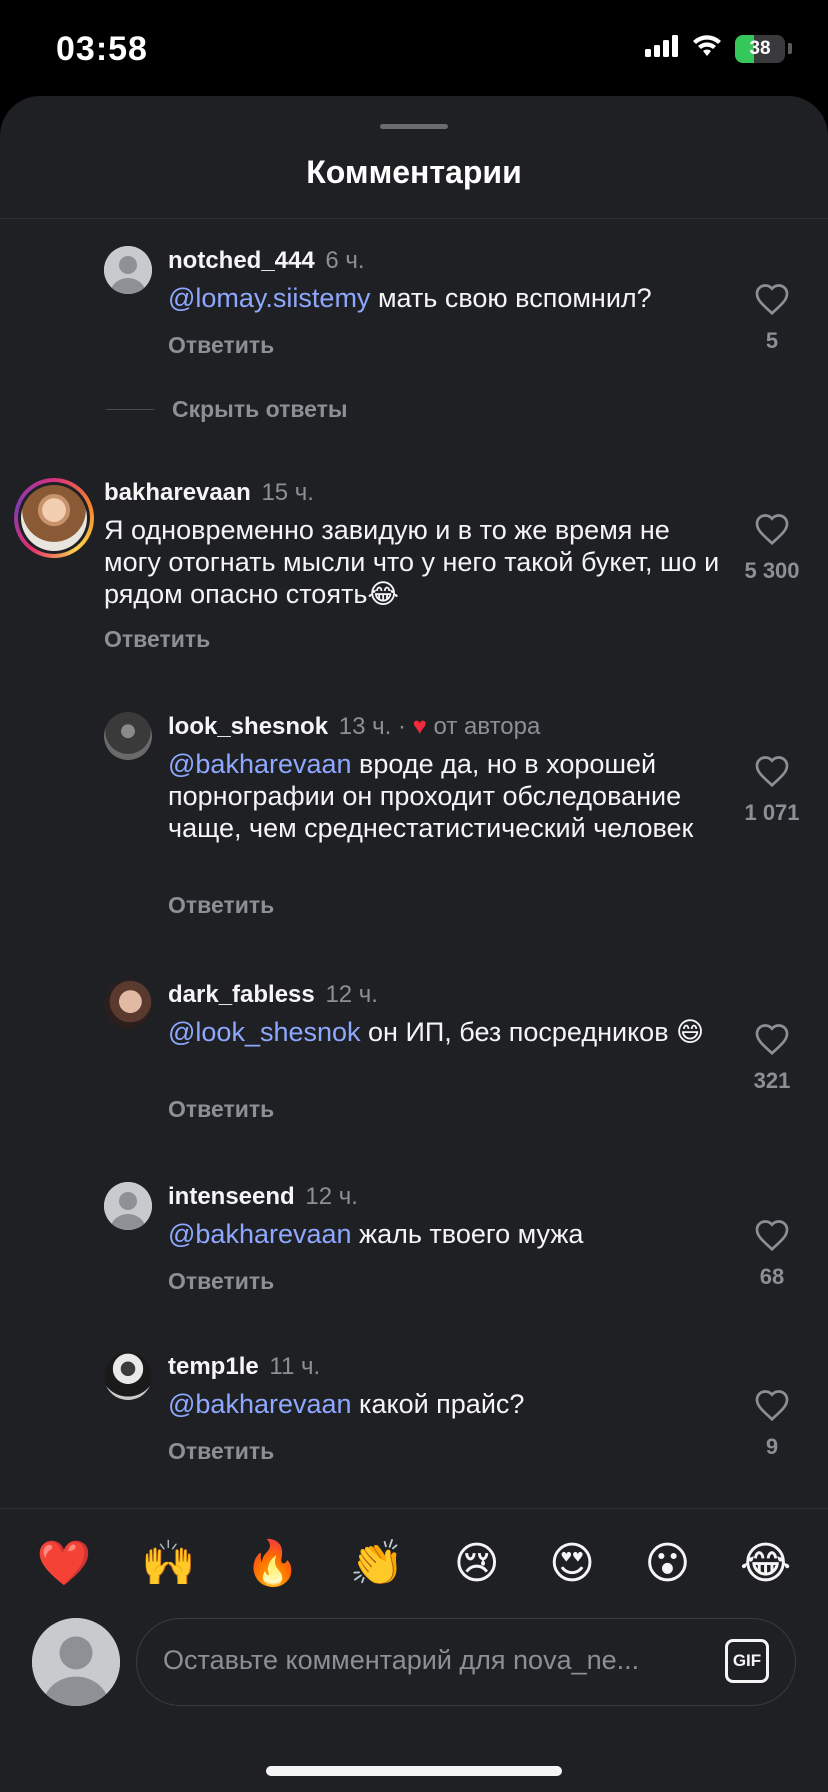  I want to click on status-bar: 03:58 38, so click(414, 48).